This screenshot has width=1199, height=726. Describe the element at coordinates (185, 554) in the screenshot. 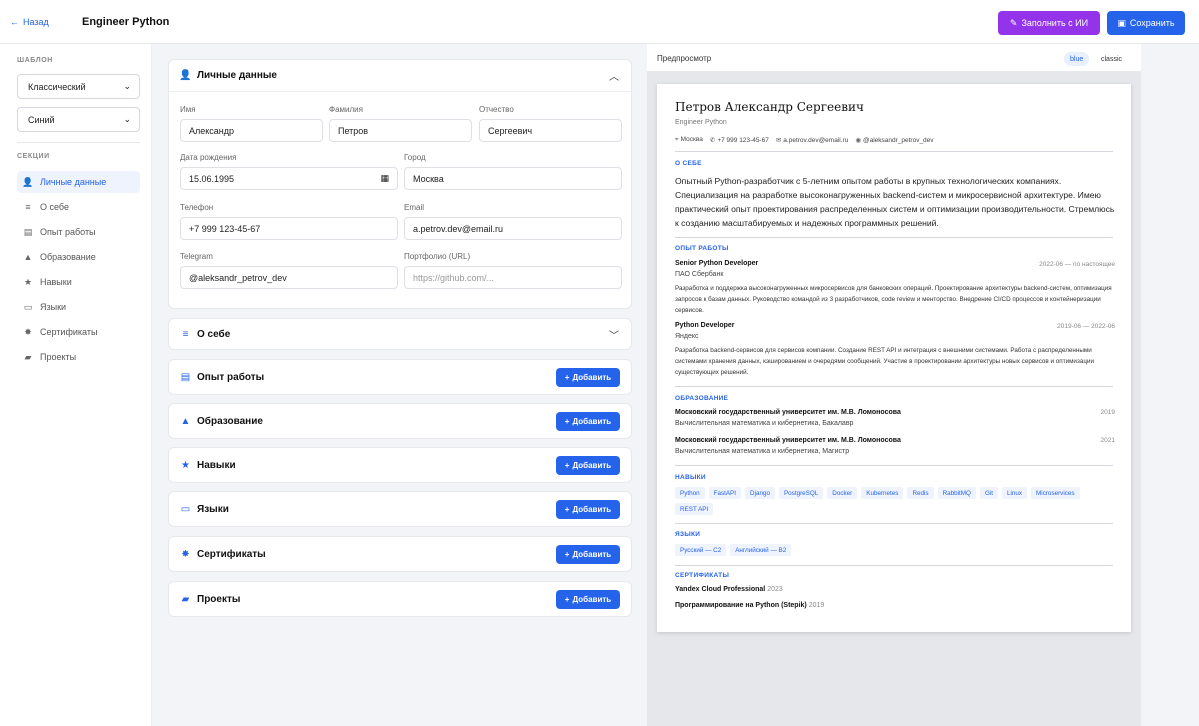

I see `certificate-icon: ✸` at that location.